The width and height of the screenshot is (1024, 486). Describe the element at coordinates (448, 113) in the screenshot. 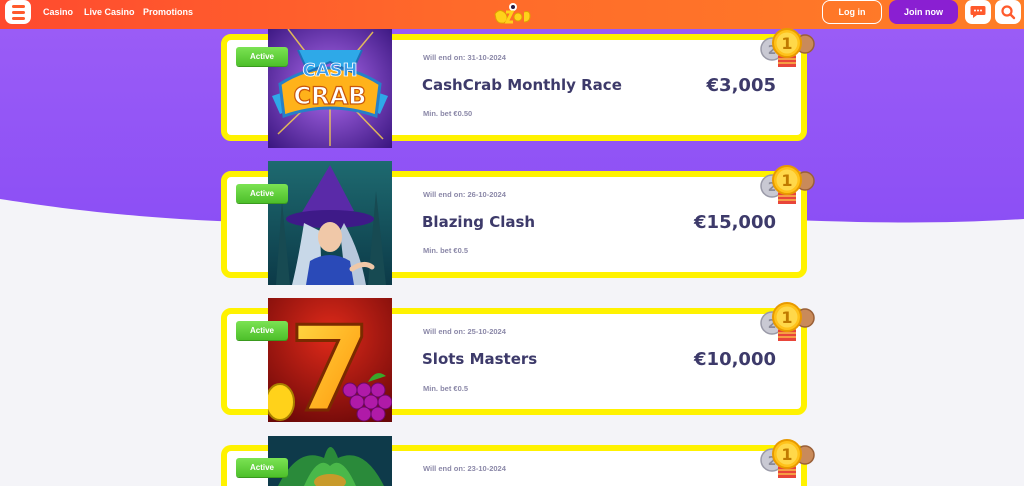

I see `min-bet: Min. bet €0.50` at that location.